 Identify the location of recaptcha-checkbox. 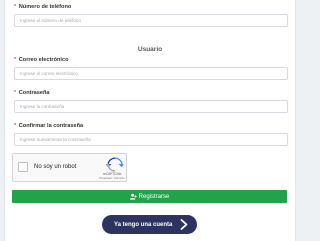
(23, 167).